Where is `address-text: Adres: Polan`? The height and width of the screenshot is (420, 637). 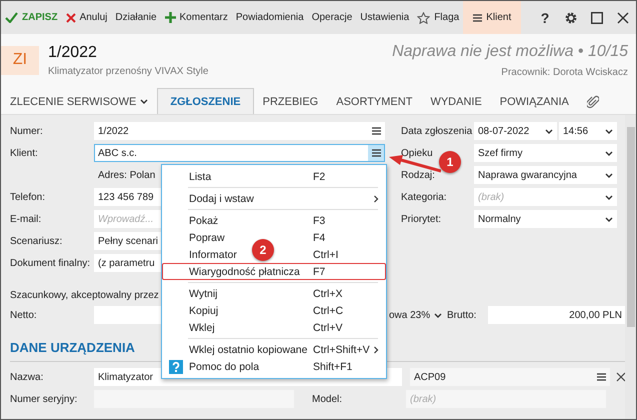
address-text: Adres: Polan is located at coordinates (126, 175).